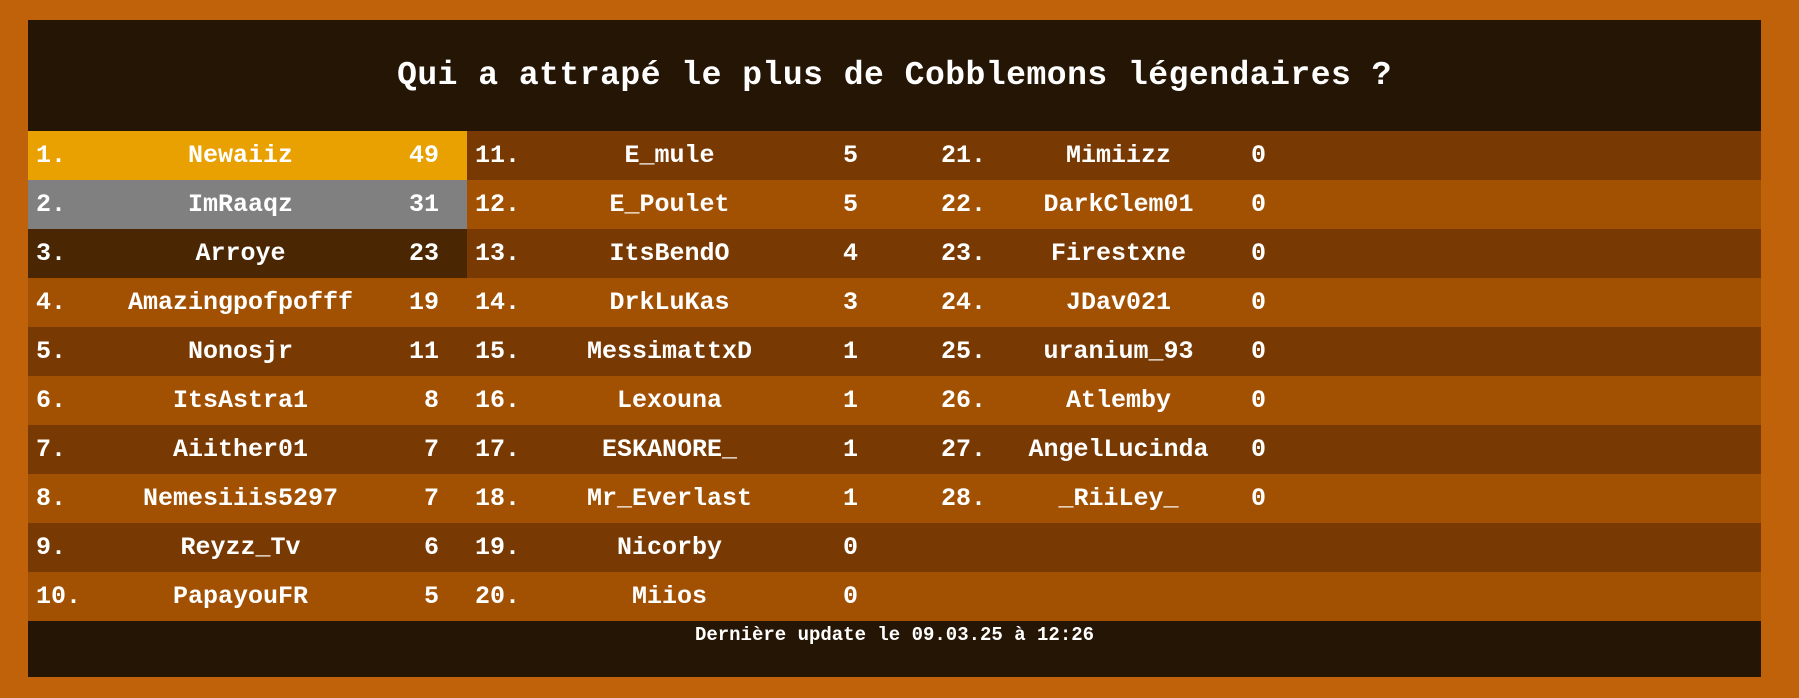  Describe the element at coordinates (1121, 498) in the screenshot. I see `leaderboard-row: 28. _RiiLey_ 0` at that location.